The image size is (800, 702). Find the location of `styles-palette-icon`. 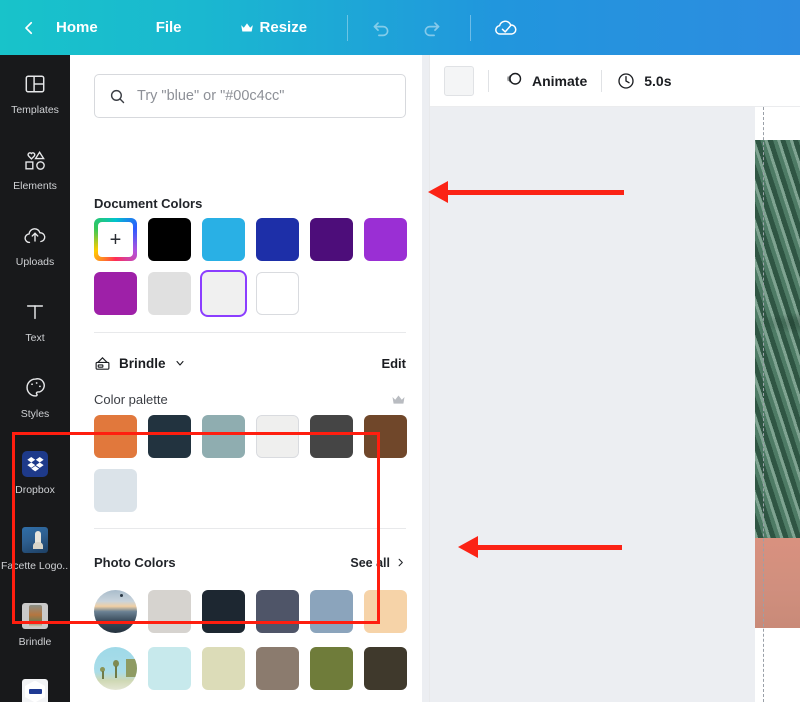

styles-palette-icon is located at coordinates (35, 388).